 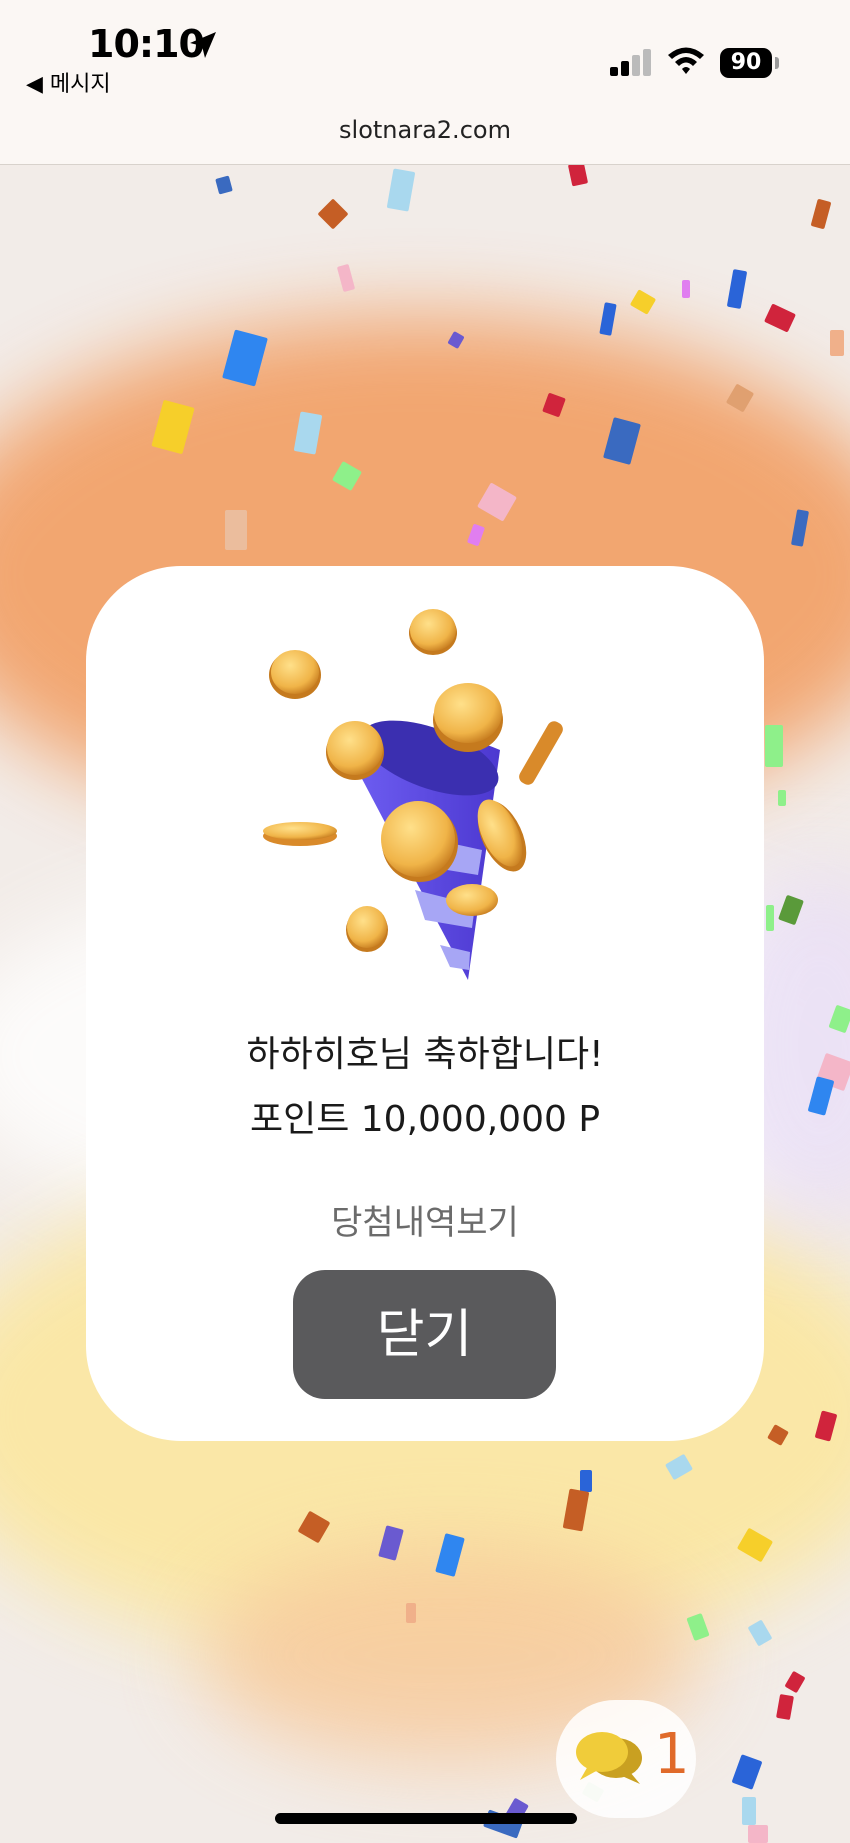 I want to click on location-arrow-icon, so click(x=203, y=47).